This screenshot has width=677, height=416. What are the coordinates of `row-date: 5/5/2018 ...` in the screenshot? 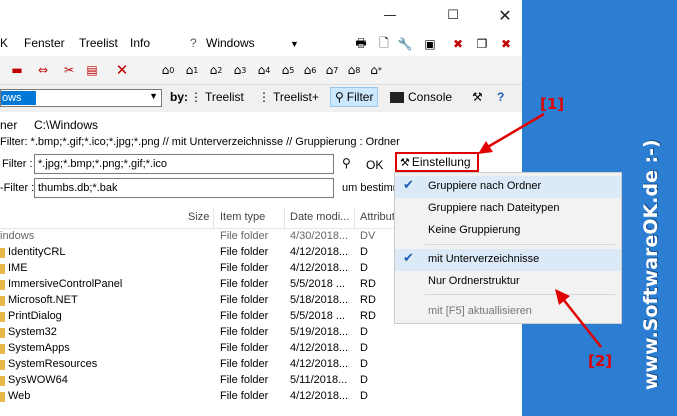 It's located at (318, 284).